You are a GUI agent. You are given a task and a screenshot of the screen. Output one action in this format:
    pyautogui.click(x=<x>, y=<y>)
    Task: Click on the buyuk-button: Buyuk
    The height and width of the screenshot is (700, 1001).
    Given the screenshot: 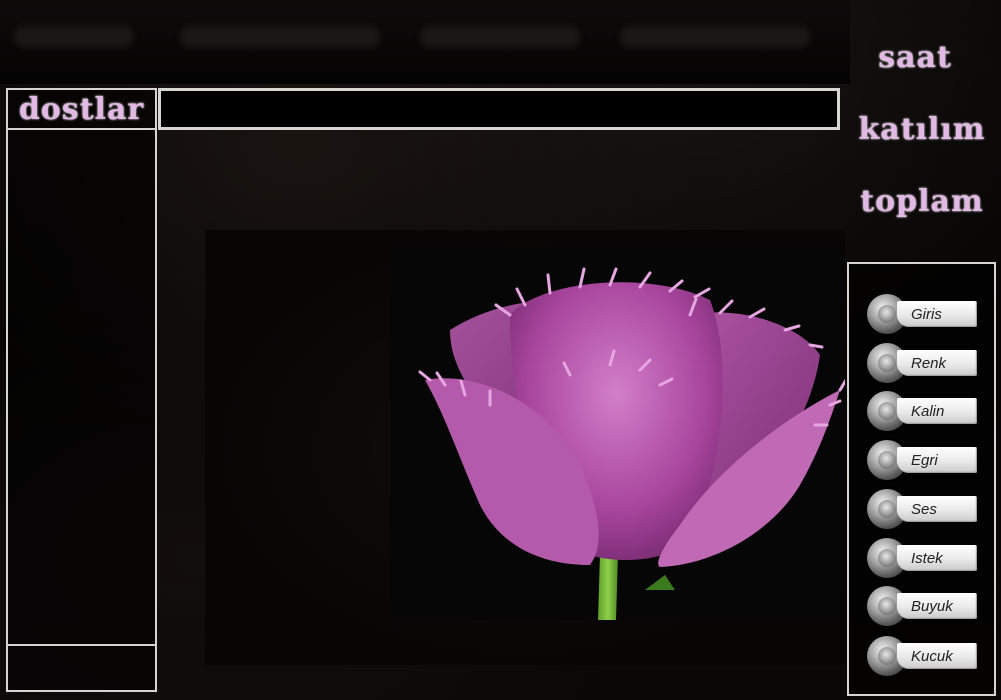 What is the action you would take?
    pyautogui.click(x=923, y=606)
    